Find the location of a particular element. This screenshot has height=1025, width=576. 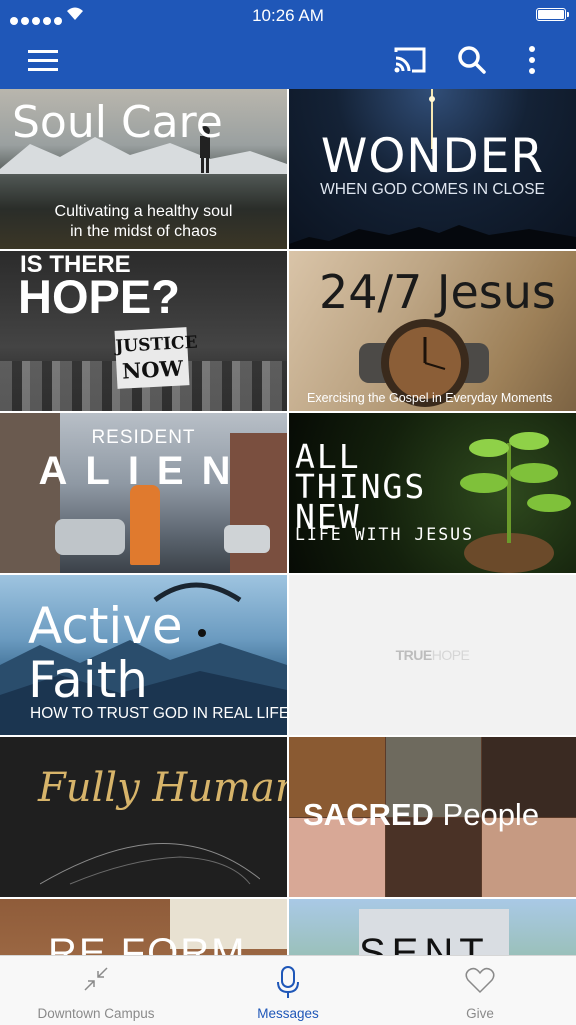

series-tile-sacred-people: SACRED People is located at coordinates (432, 817).